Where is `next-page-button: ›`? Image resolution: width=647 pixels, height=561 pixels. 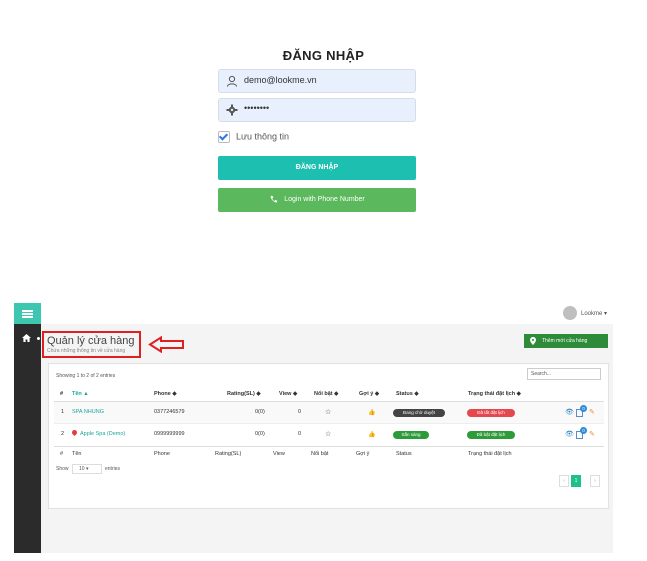 next-page-button: › is located at coordinates (595, 481).